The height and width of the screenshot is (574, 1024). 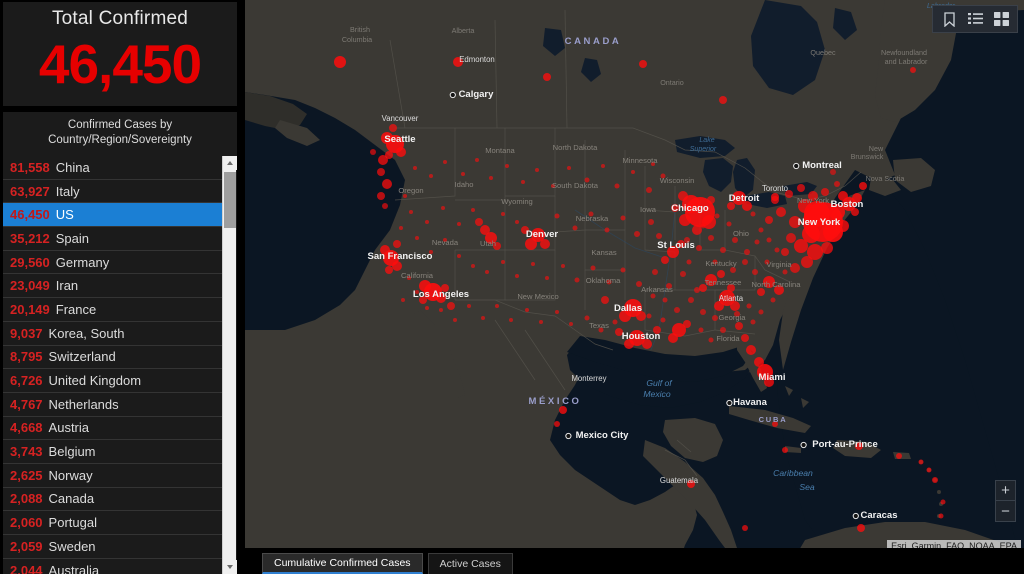 I want to click on total-confirmed-title: Total Confirmed, so click(x=120, y=18).